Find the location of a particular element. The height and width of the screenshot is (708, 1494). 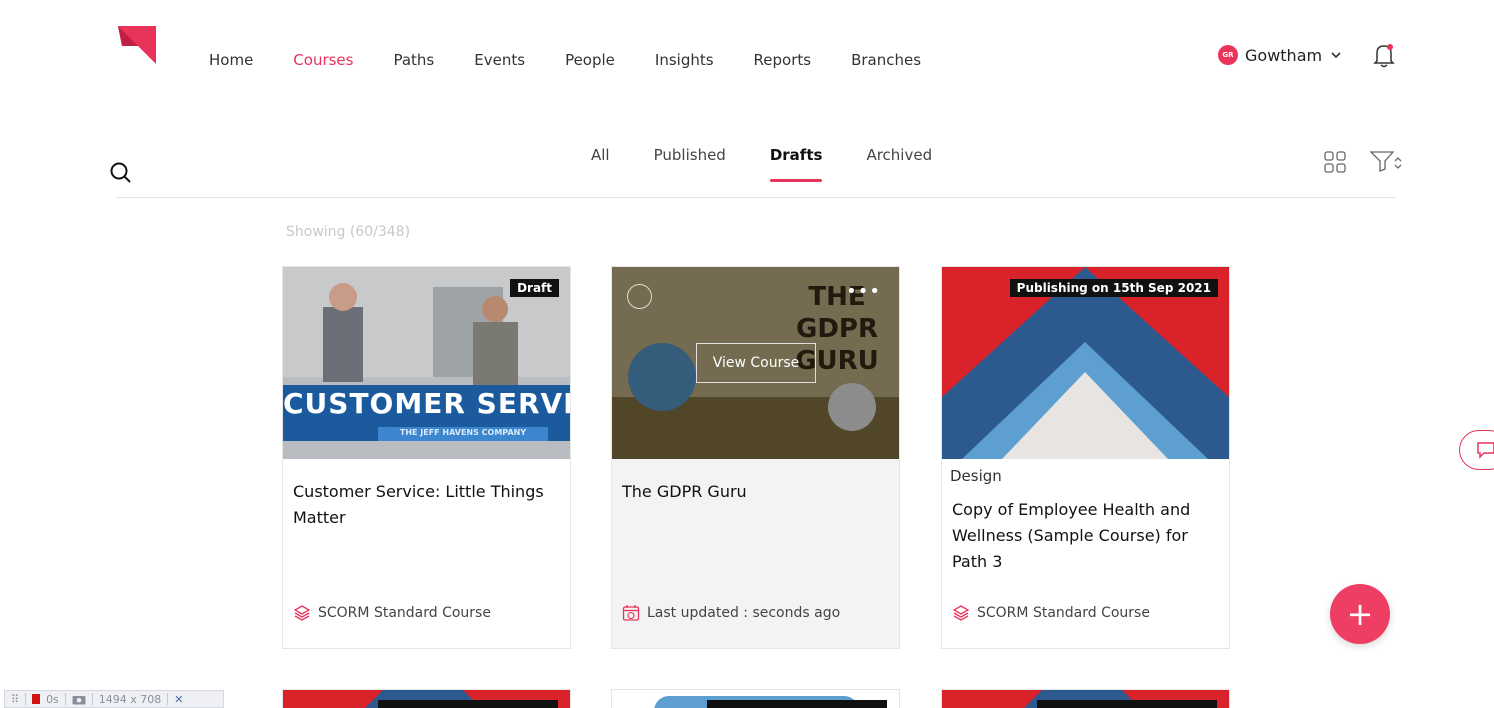

nav-people: People is located at coordinates (590, 60).